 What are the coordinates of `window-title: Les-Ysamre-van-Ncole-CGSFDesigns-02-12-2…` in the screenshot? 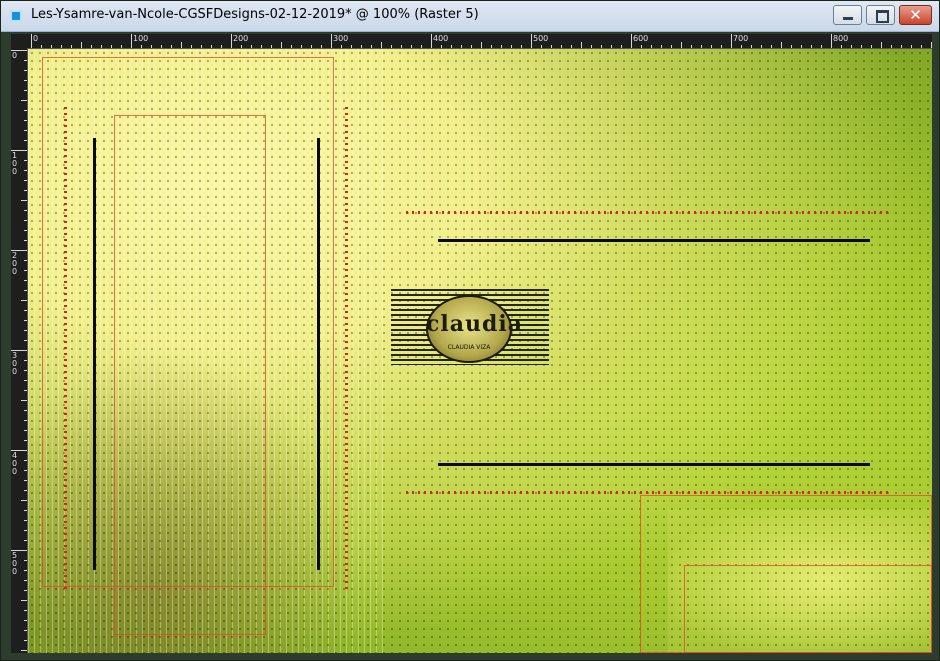 It's located at (255, 14).